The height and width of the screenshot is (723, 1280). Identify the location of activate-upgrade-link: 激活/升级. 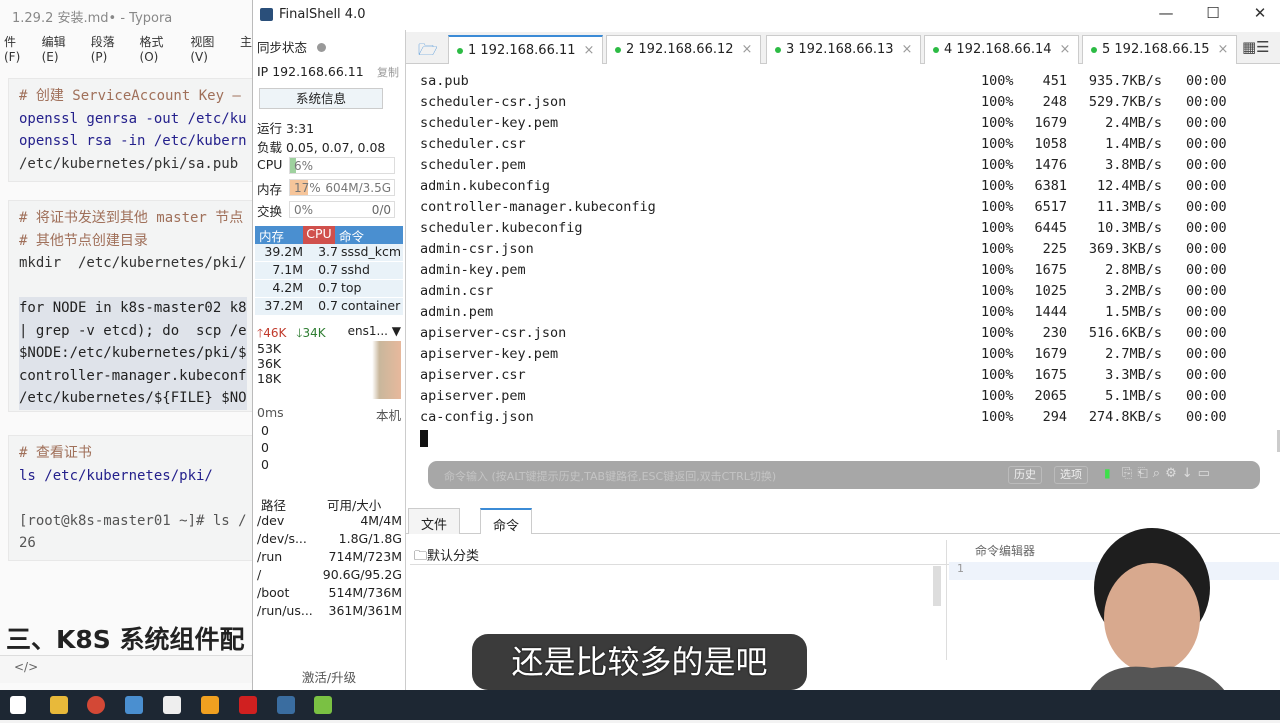
(329, 676).